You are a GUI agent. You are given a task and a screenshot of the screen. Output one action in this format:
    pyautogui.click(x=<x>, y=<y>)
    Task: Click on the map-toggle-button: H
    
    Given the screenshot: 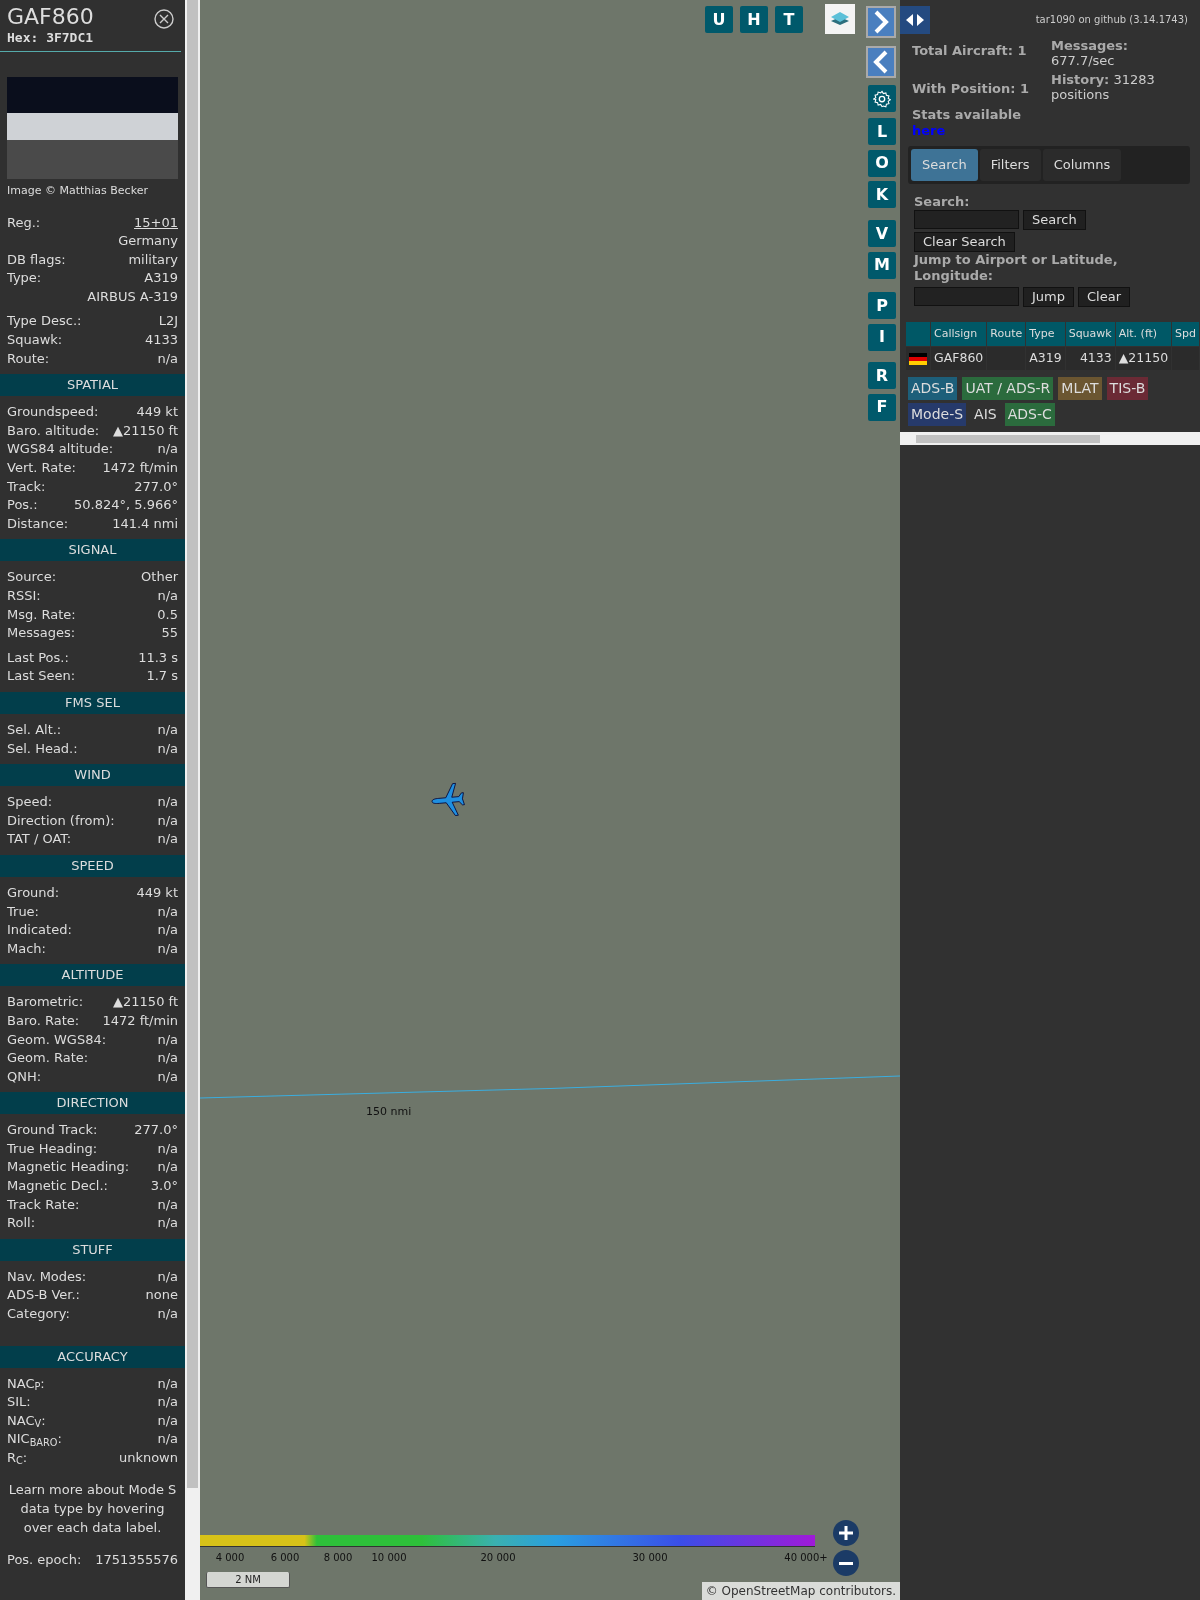 What is the action you would take?
    pyautogui.click(x=754, y=19)
    